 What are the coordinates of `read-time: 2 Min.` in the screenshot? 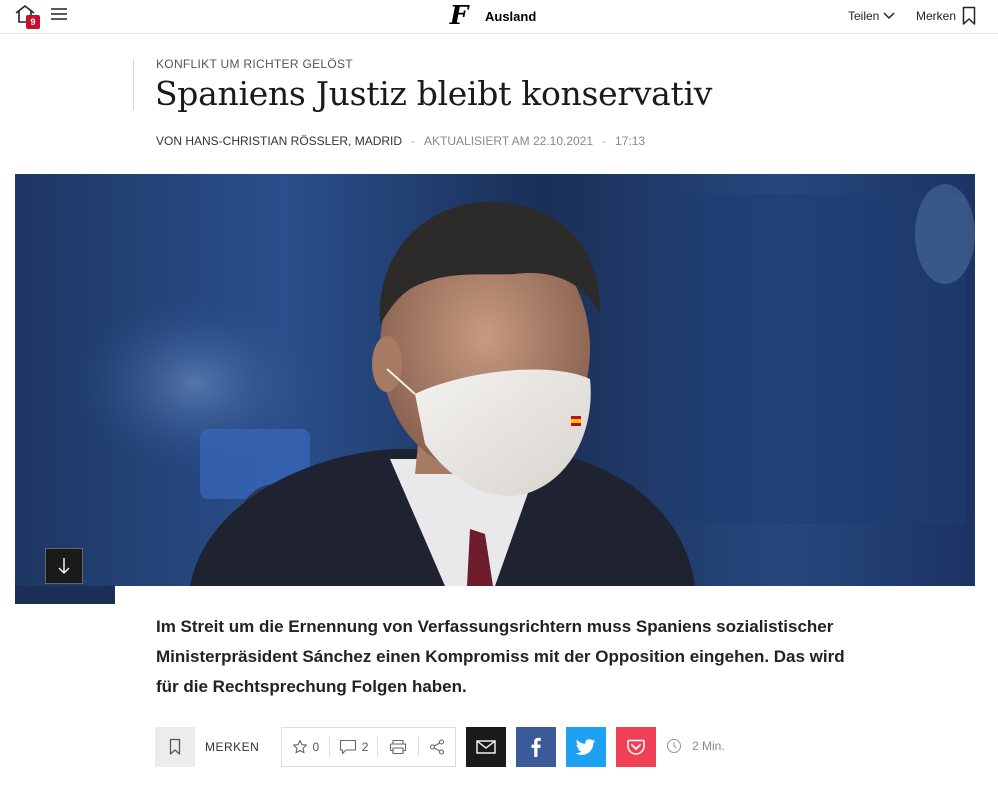 It's located at (695, 746).